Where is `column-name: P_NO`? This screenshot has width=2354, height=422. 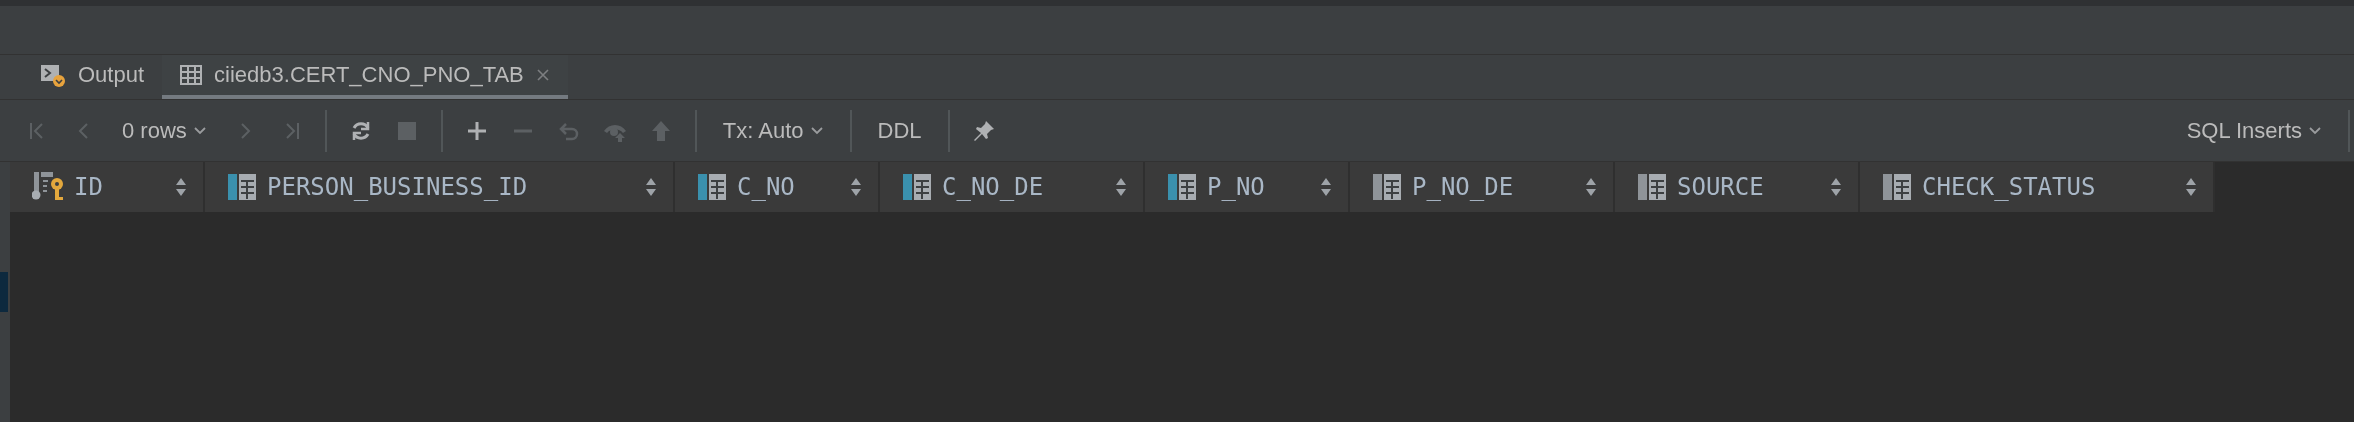 column-name: P_NO is located at coordinates (1236, 187).